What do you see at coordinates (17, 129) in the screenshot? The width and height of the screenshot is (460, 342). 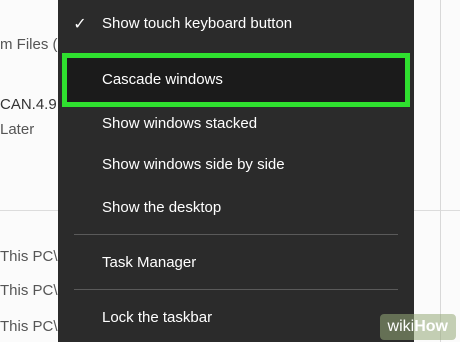 I see `bg-text-later: Later` at bounding box center [17, 129].